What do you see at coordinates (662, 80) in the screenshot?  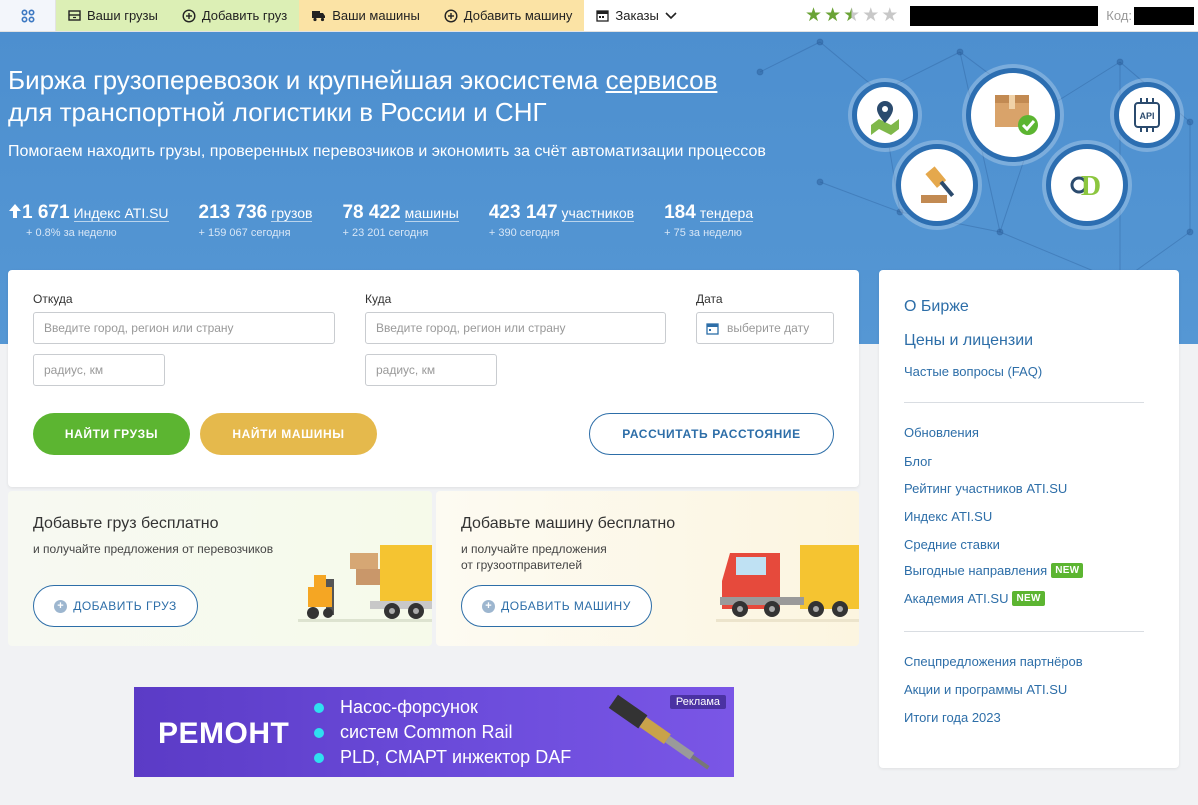 I see `hero-services-link: сервисов` at bounding box center [662, 80].